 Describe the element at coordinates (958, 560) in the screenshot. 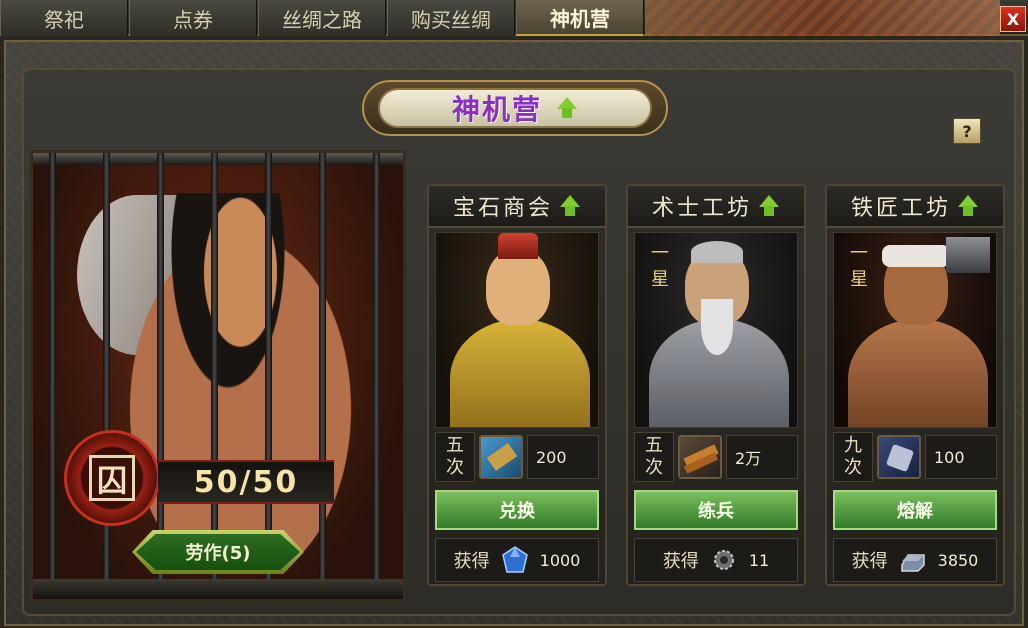

I see `gain-value: 3850` at that location.